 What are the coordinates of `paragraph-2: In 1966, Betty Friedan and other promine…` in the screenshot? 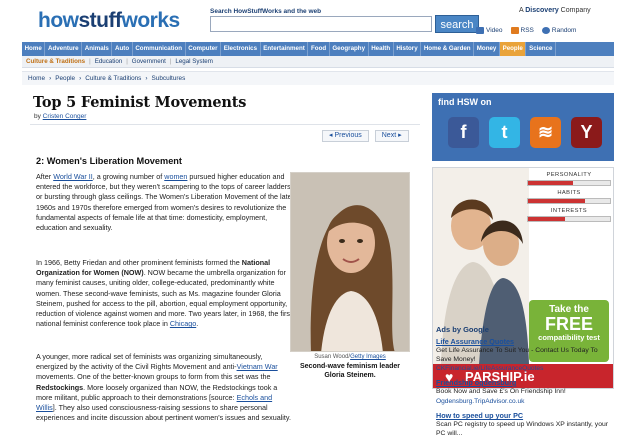 It's located at (165, 293).